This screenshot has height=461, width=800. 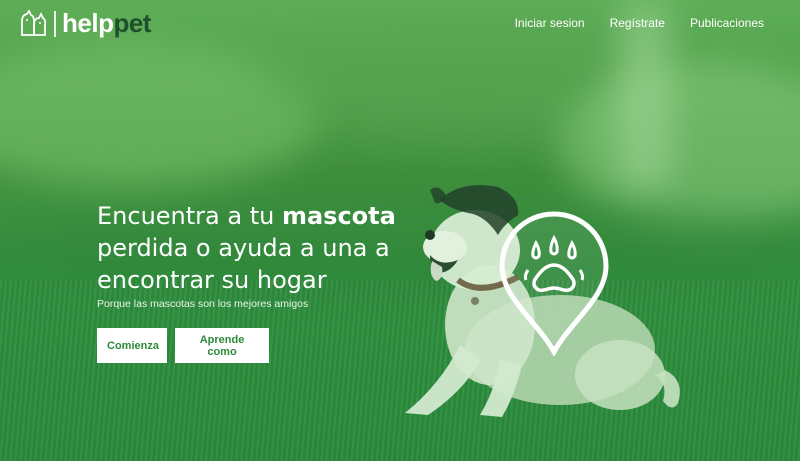 What do you see at coordinates (132, 345) in the screenshot?
I see `start-button: Comienza` at bounding box center [132, 345].